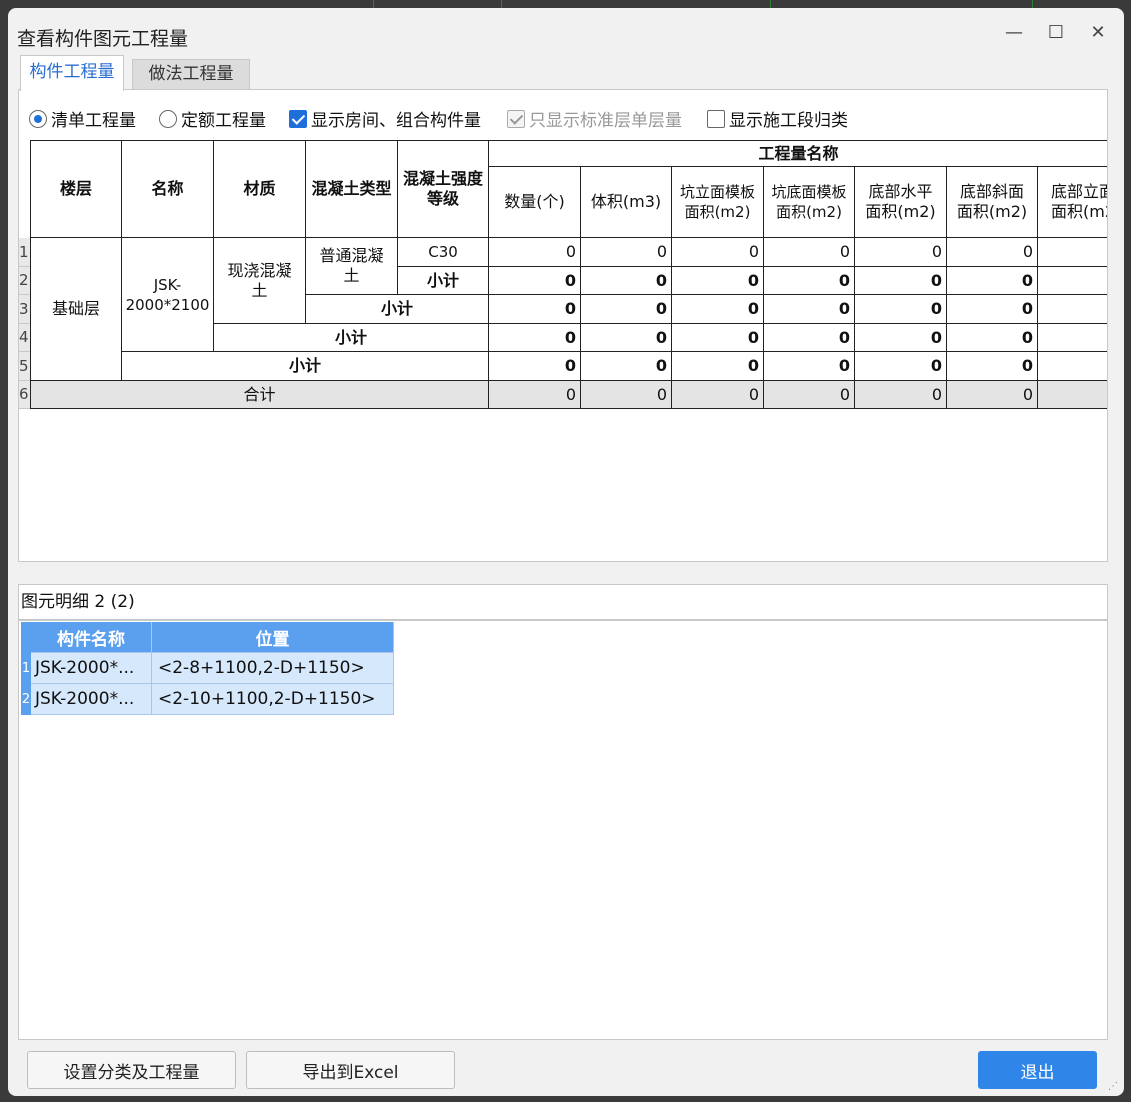 This screenshot has height=1102, width=1131. What do you see at coordinates (385, 118) in the screenshot?
I see `check-show-rooms: 显示房间、组合构件量` at bounding box center [385, 118].